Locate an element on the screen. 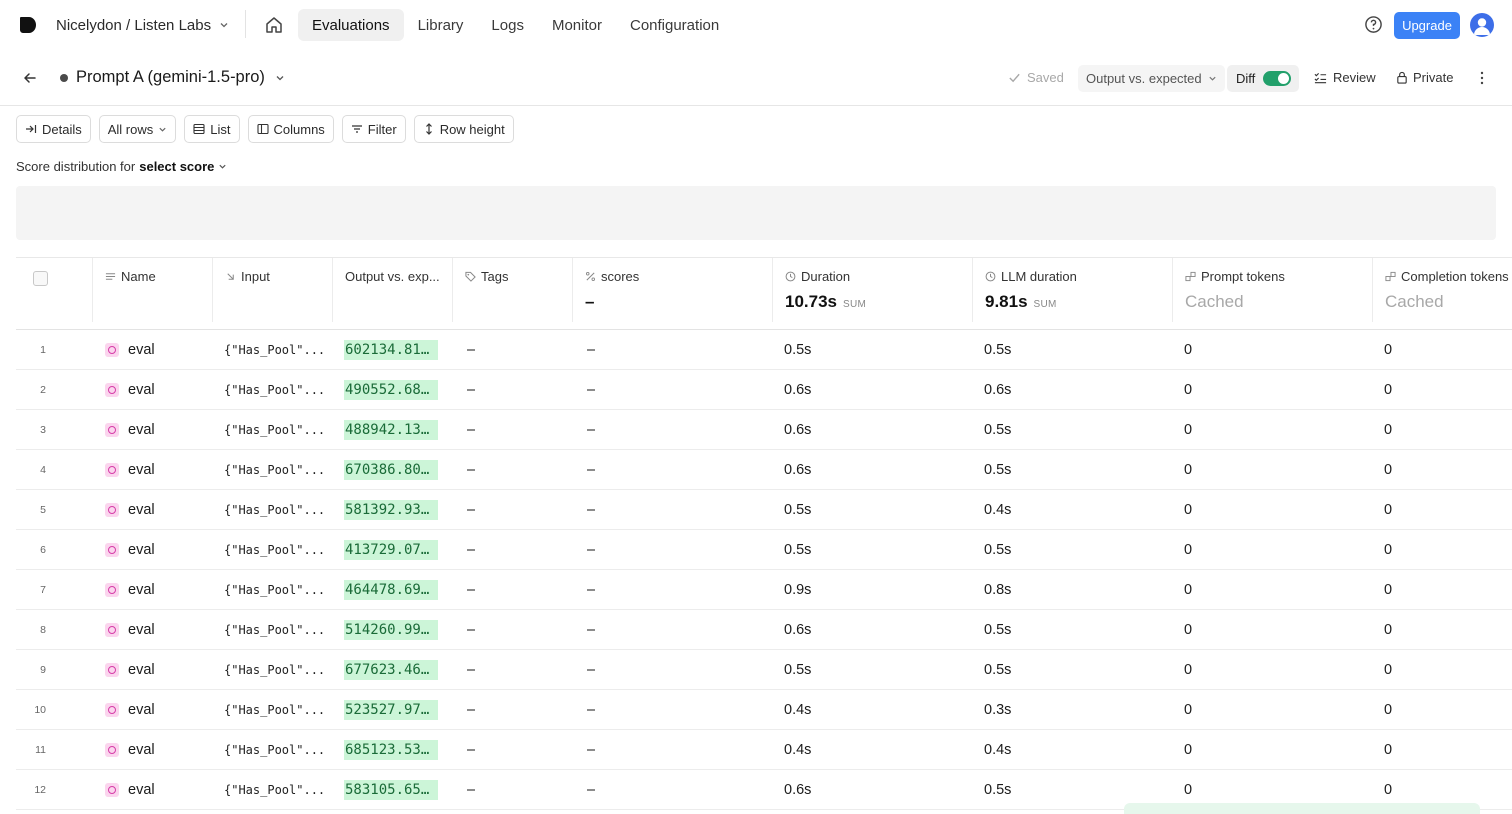  filter-button: Filter is located at coordinates (373, 129).